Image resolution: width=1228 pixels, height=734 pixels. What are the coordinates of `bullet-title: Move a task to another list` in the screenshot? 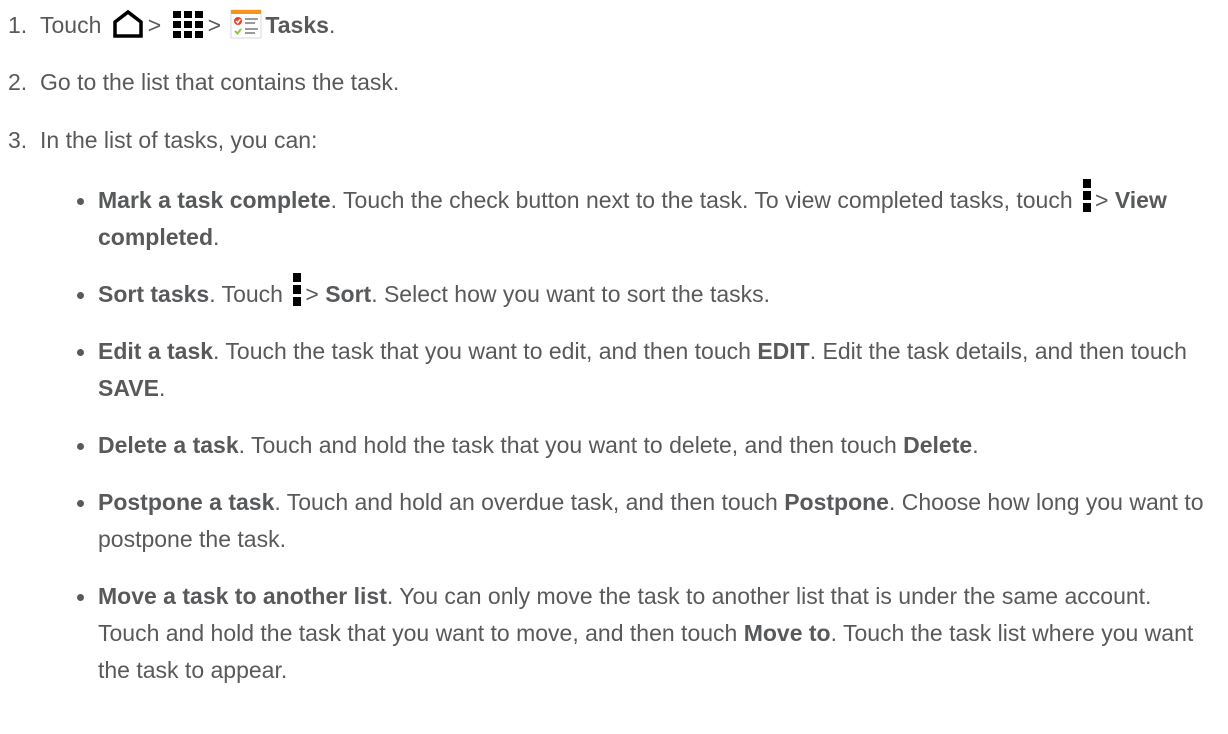 It's located at (242, 596).